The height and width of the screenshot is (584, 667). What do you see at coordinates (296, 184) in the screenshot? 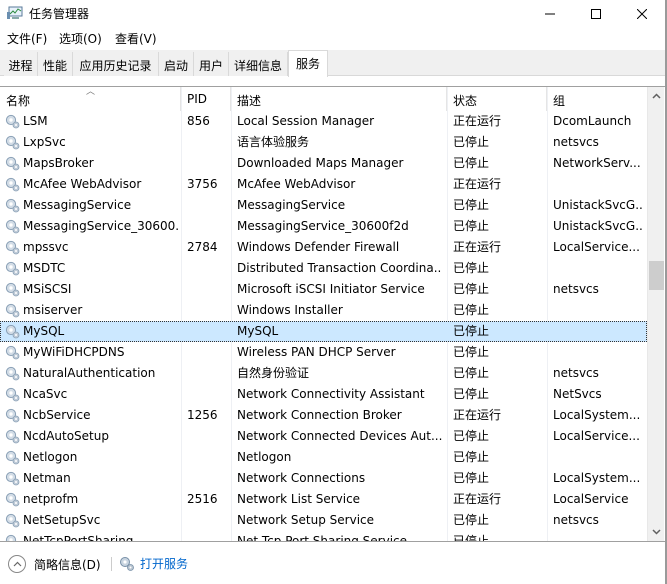
I see `service-description: McAfee WebAdvisor` at bounding box center [296, 184].